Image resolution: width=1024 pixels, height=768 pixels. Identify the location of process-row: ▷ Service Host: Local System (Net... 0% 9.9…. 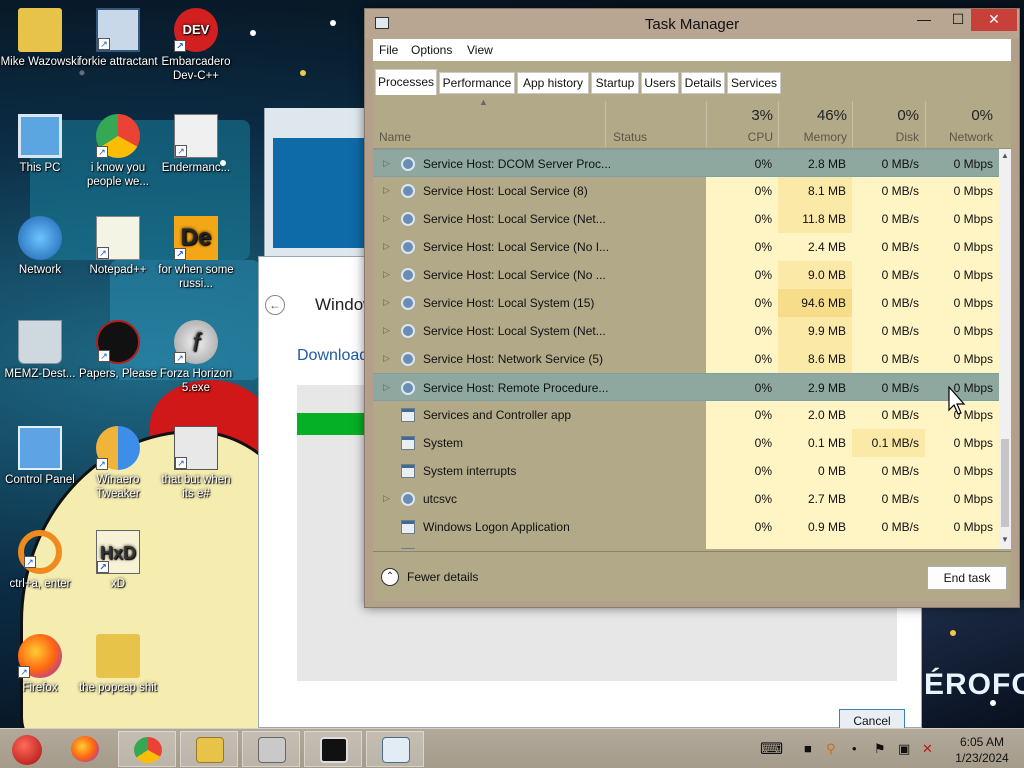
(686, 331).